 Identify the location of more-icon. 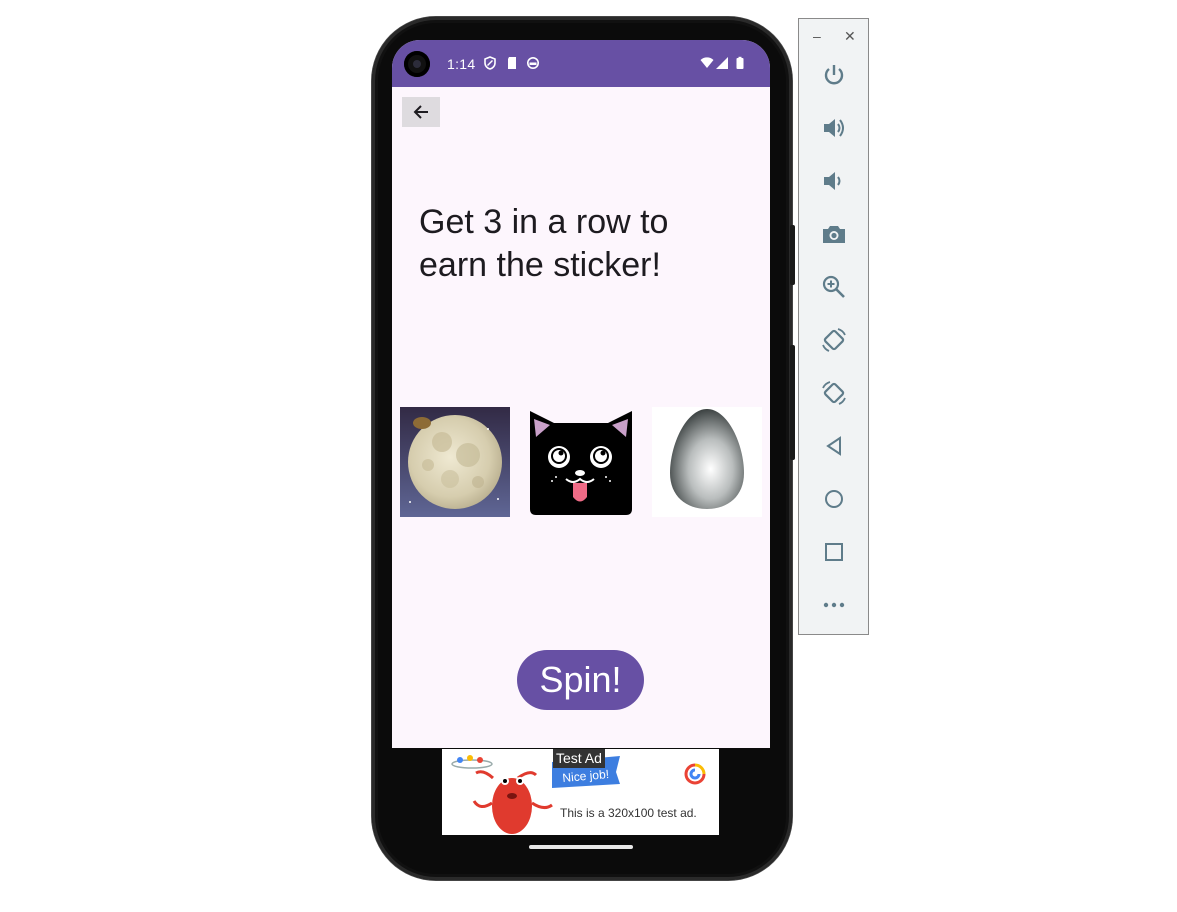
(834, 605).